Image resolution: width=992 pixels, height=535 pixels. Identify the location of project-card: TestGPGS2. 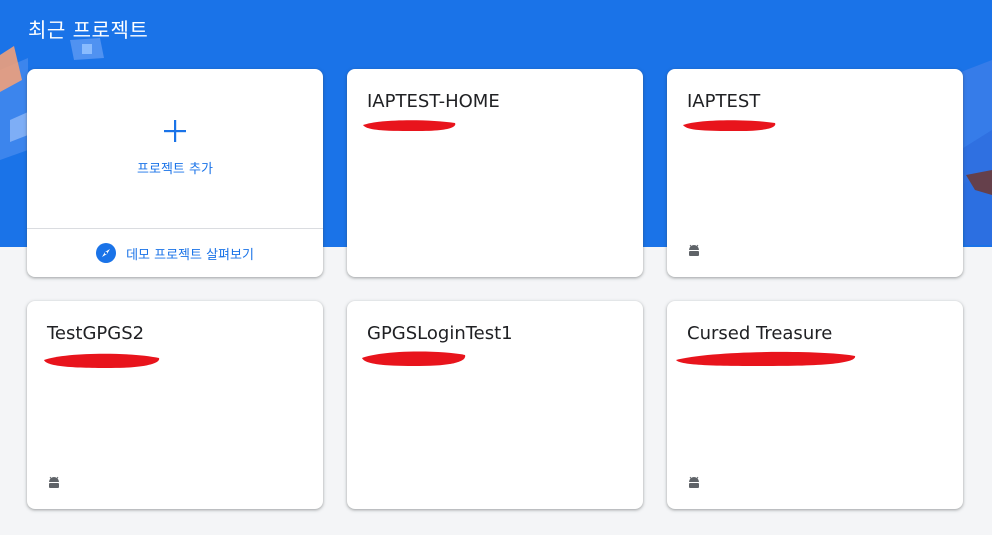
(175, 405).